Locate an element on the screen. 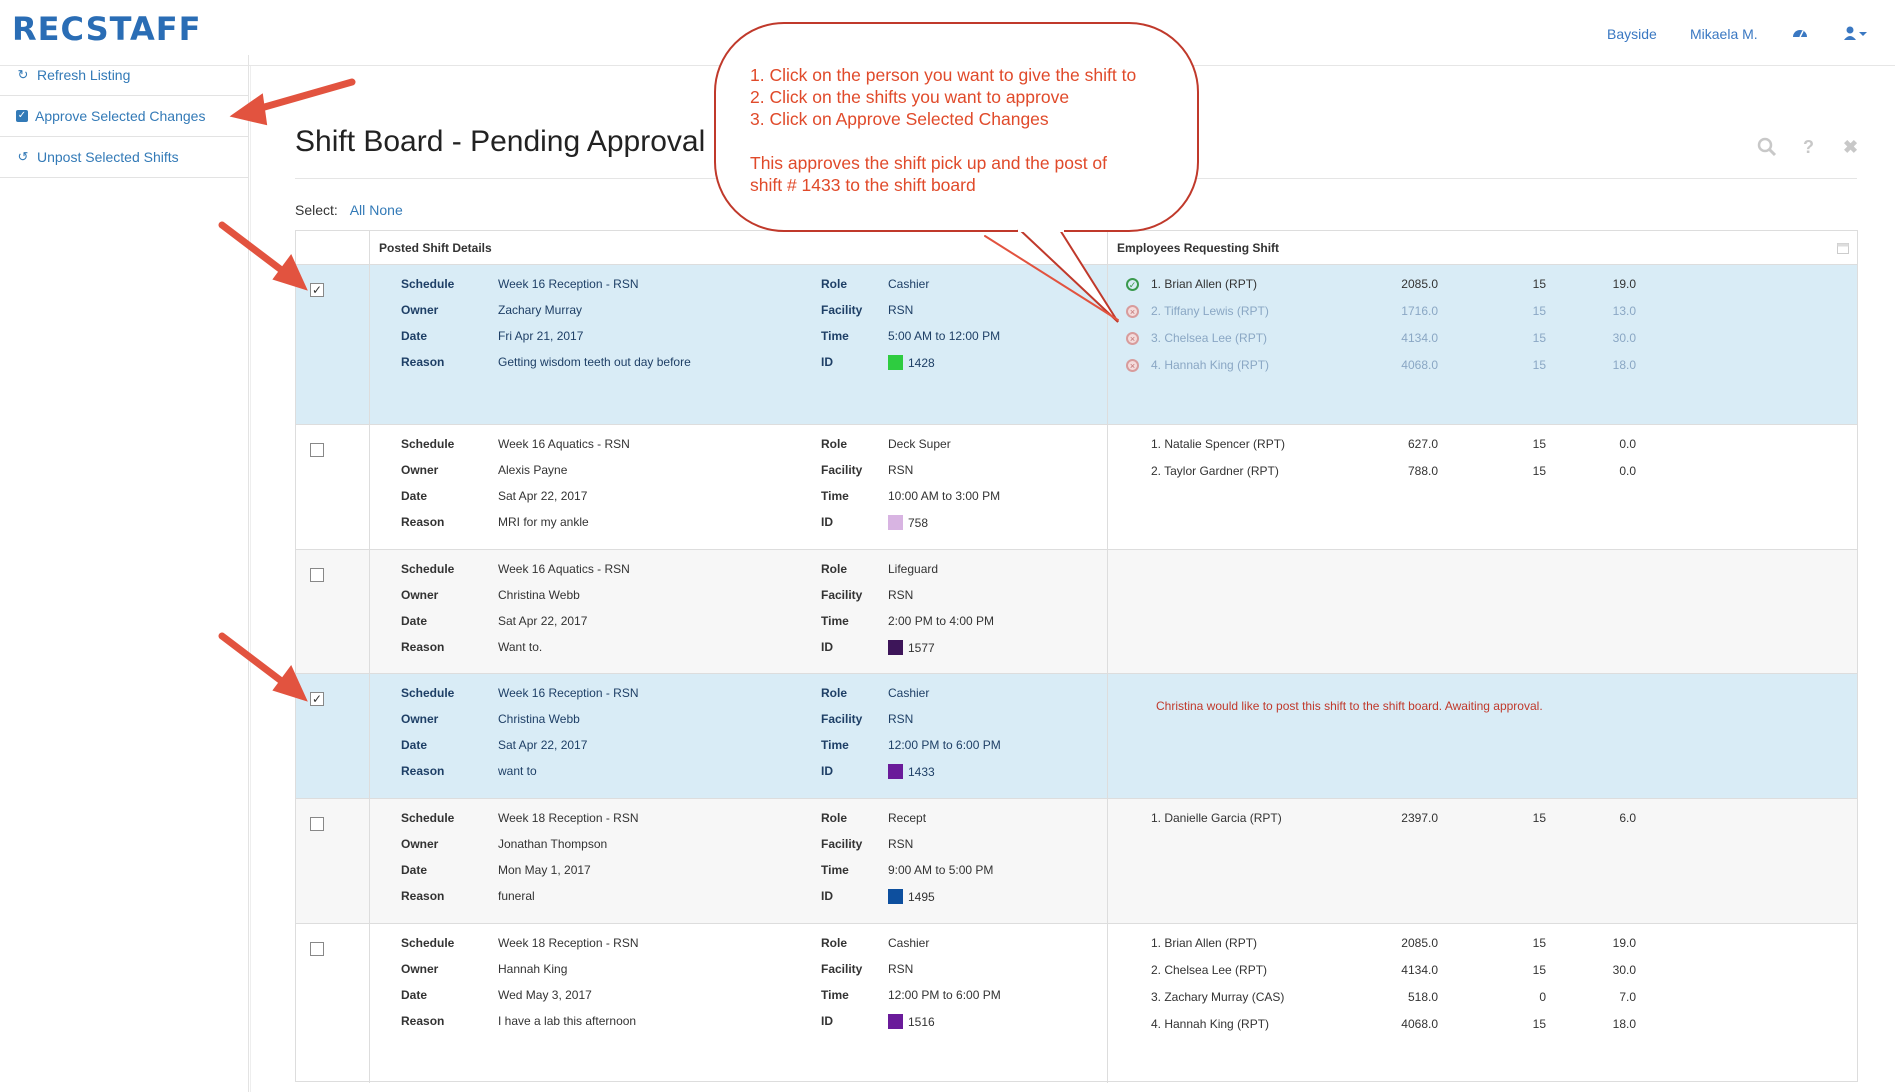 This screenshot has width=1895, height=1092. location-link: Bayside is located at coordinates (1632, 34).